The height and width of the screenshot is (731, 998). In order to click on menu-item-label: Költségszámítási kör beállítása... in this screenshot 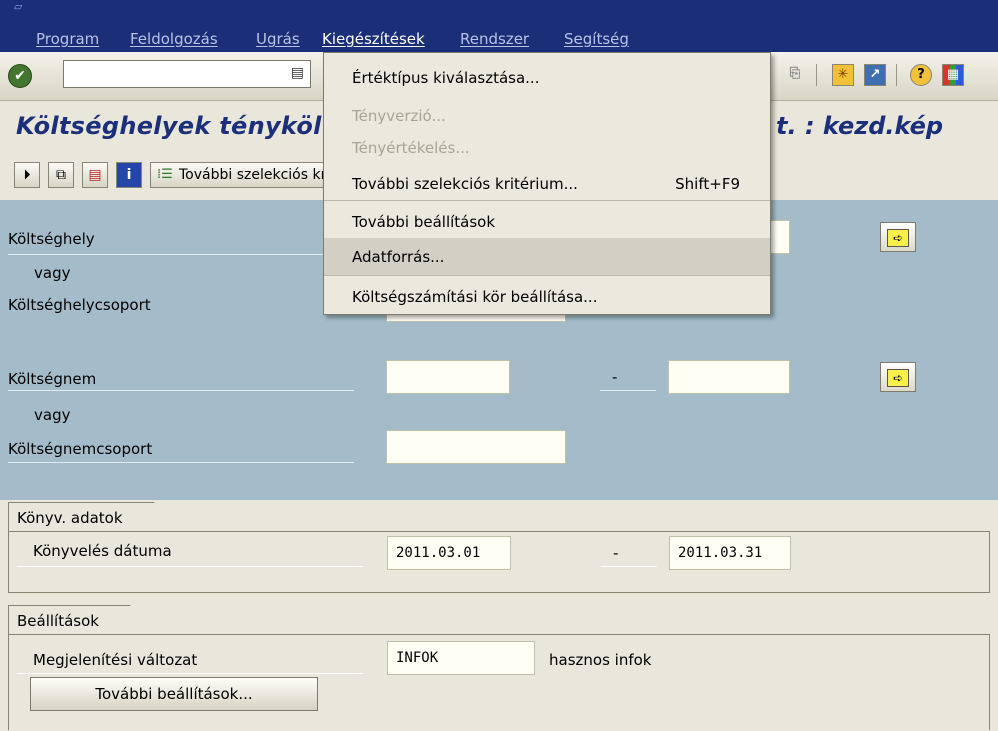, I will do `click(475, 297)`.